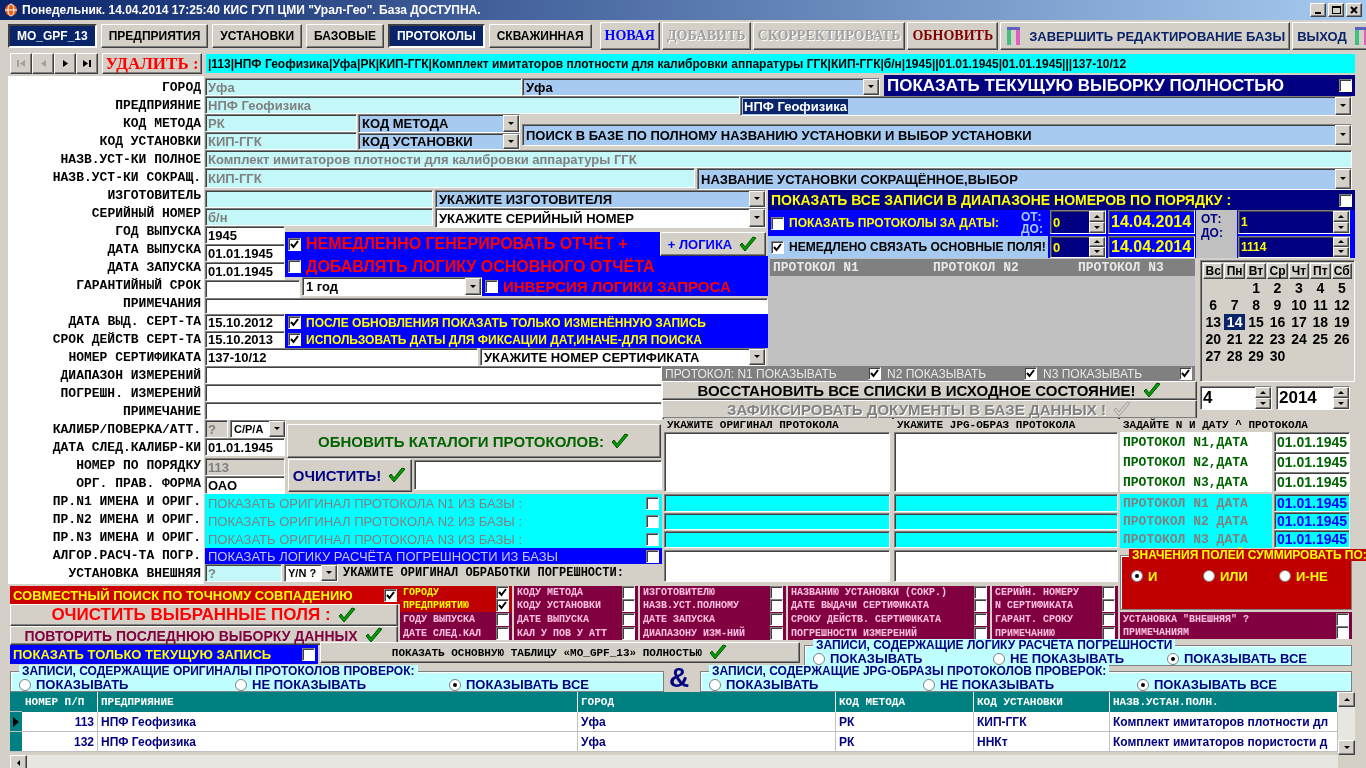 The height and width of the screenshot is (768, 1366). Describe the element at coordinates (1277, 339) in the screenshot. I see `calendar-day: 23` at that location.